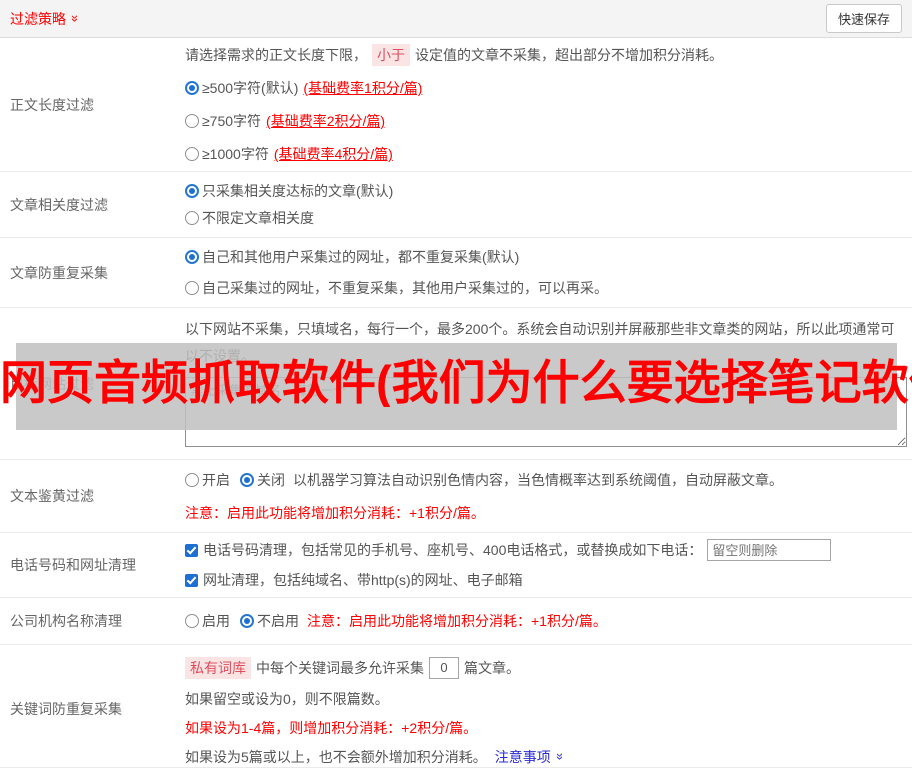 This screenshot has height=771, width=912. Describe the element at coordinates (335, 512) in the screenshot. I see `porn-cost-note: 注意：启用此功能将增加积分消耗：+1积分/篇。` at that location.